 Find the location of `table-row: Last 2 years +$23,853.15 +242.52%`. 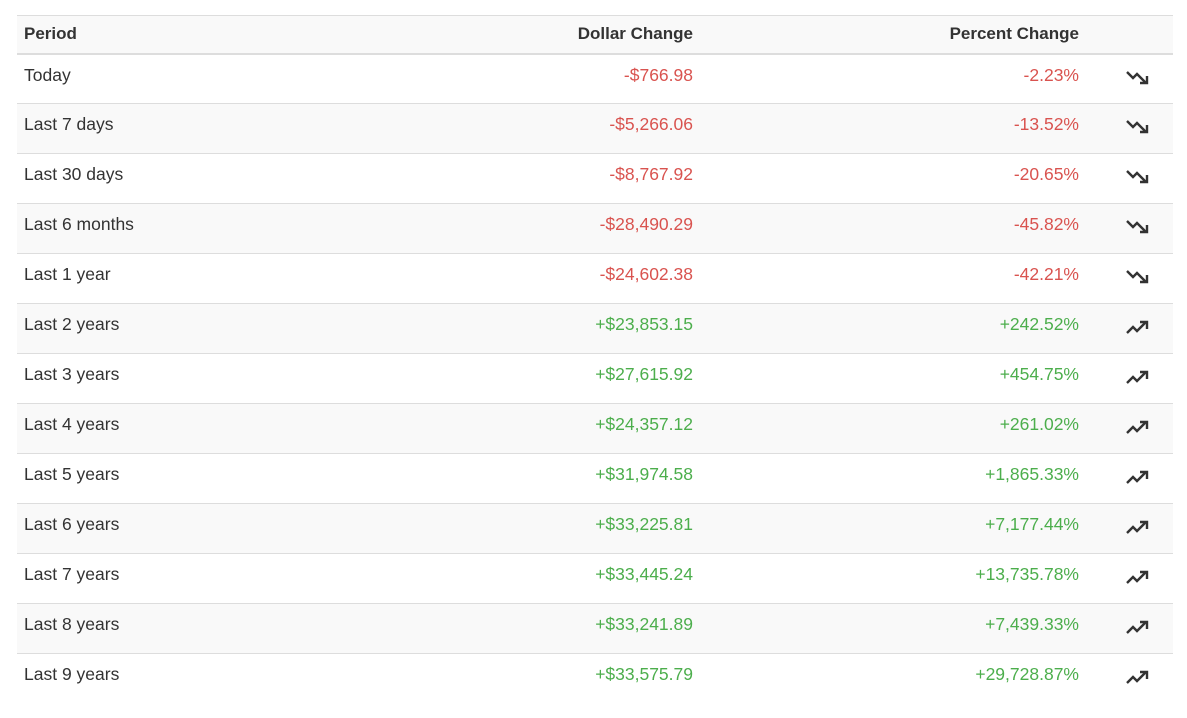

table-row: Last 2 years +$23,853.15 +242.52% is located at coordinates (595, 328).